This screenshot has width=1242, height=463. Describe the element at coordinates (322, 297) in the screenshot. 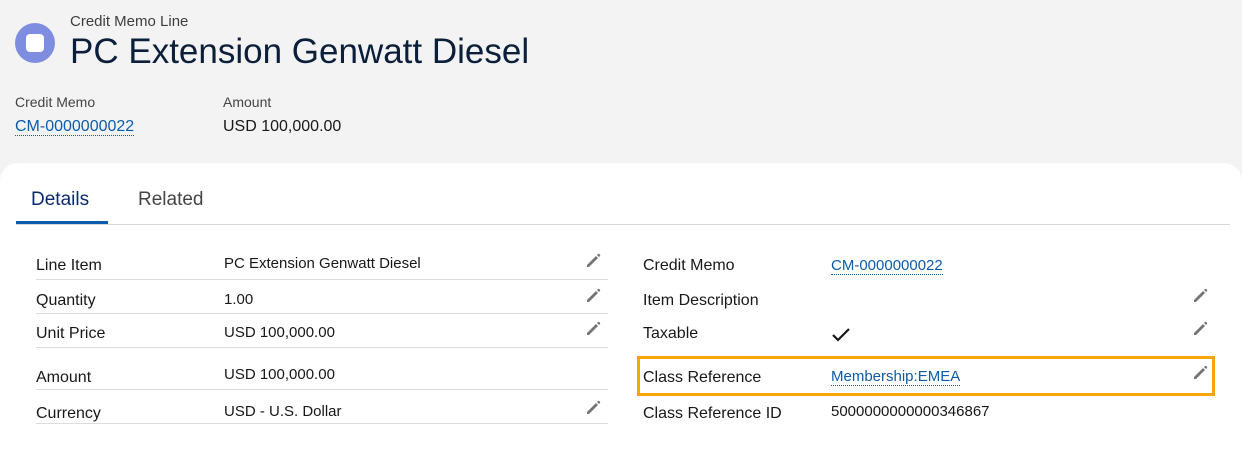

I see `field-quantity: Quantity 1.00` at that location.